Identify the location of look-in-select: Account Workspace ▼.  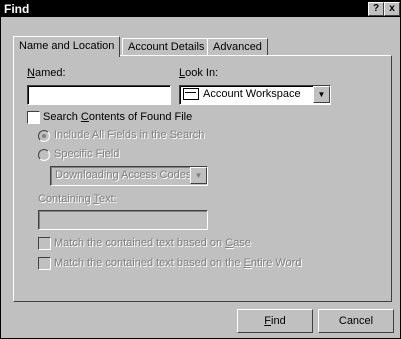
(255, 95).